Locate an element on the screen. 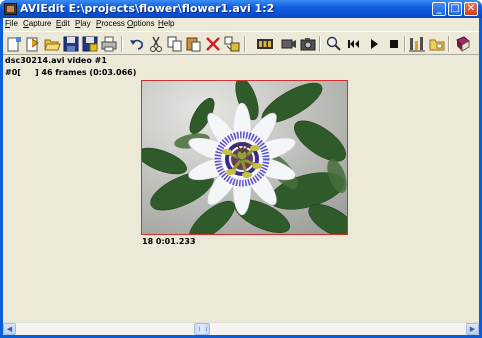 The image size is (482, 338). capture-camera-icon is located at coordinates (289, 44).